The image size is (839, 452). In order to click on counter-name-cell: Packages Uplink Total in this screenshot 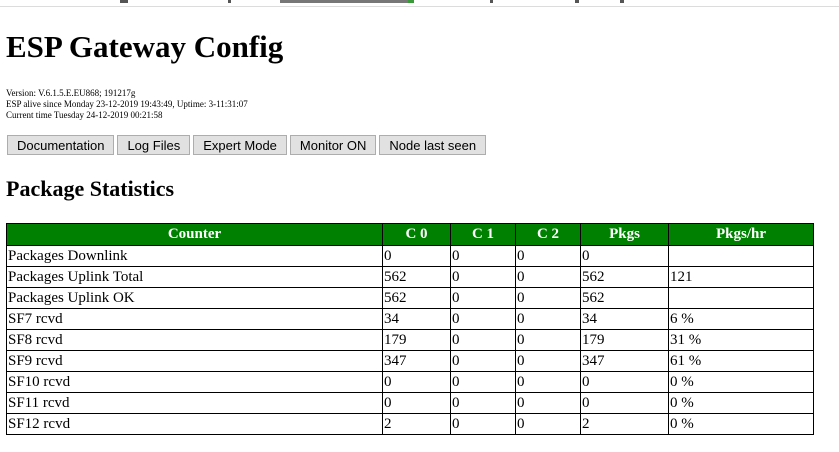, I will do `click(194, 277)`.